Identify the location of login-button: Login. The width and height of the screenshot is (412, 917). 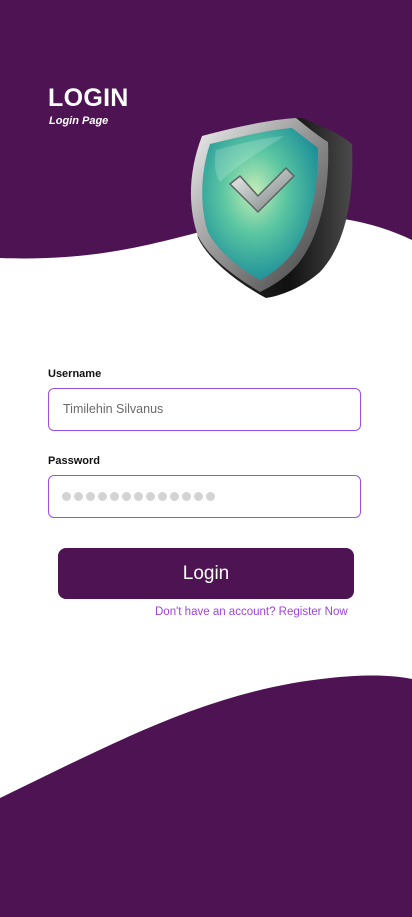
(206, 573).